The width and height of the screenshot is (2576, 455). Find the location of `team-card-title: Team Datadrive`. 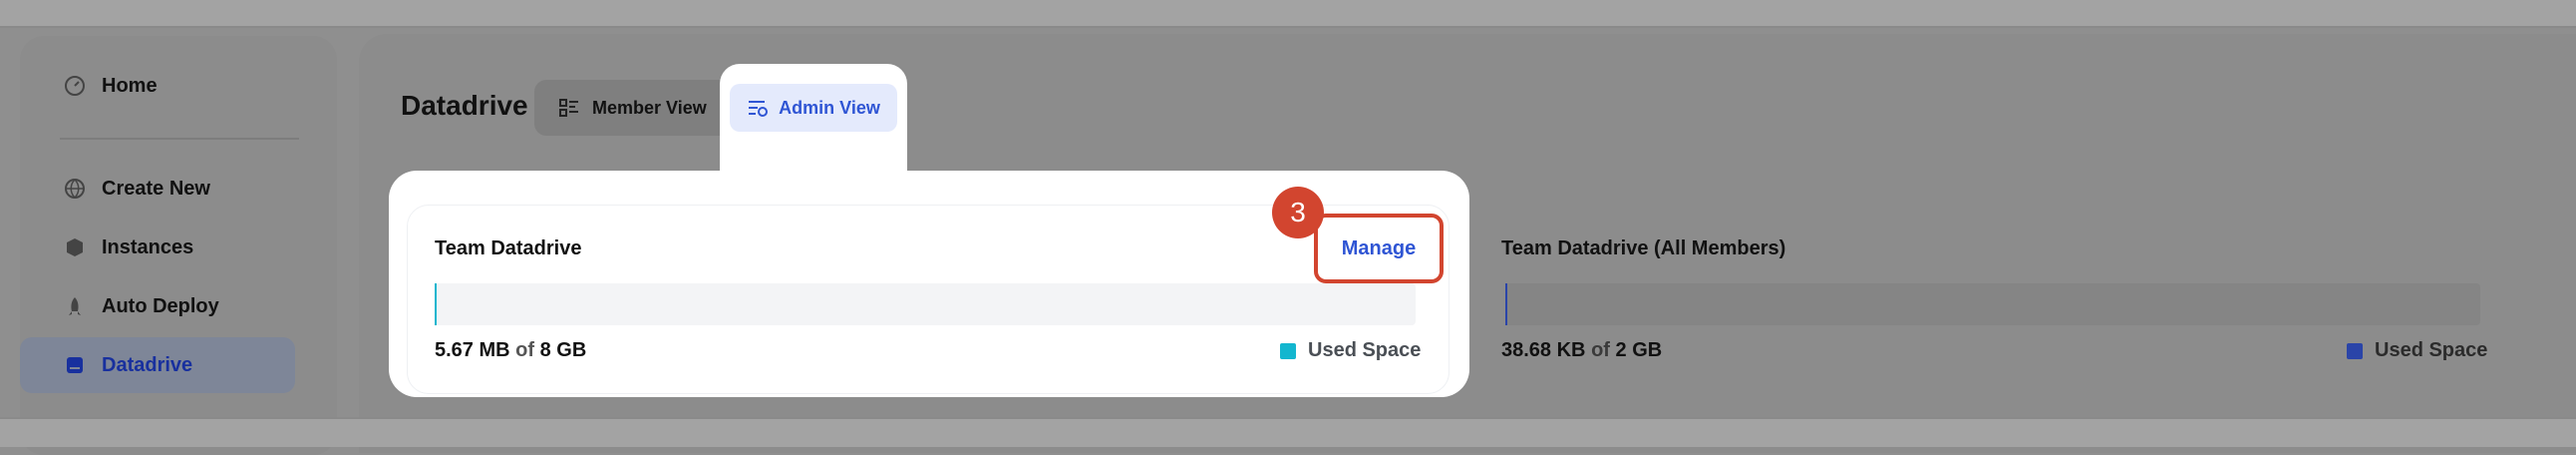

team-card-title: Team Datadrive is located at coordinates (508, 248).